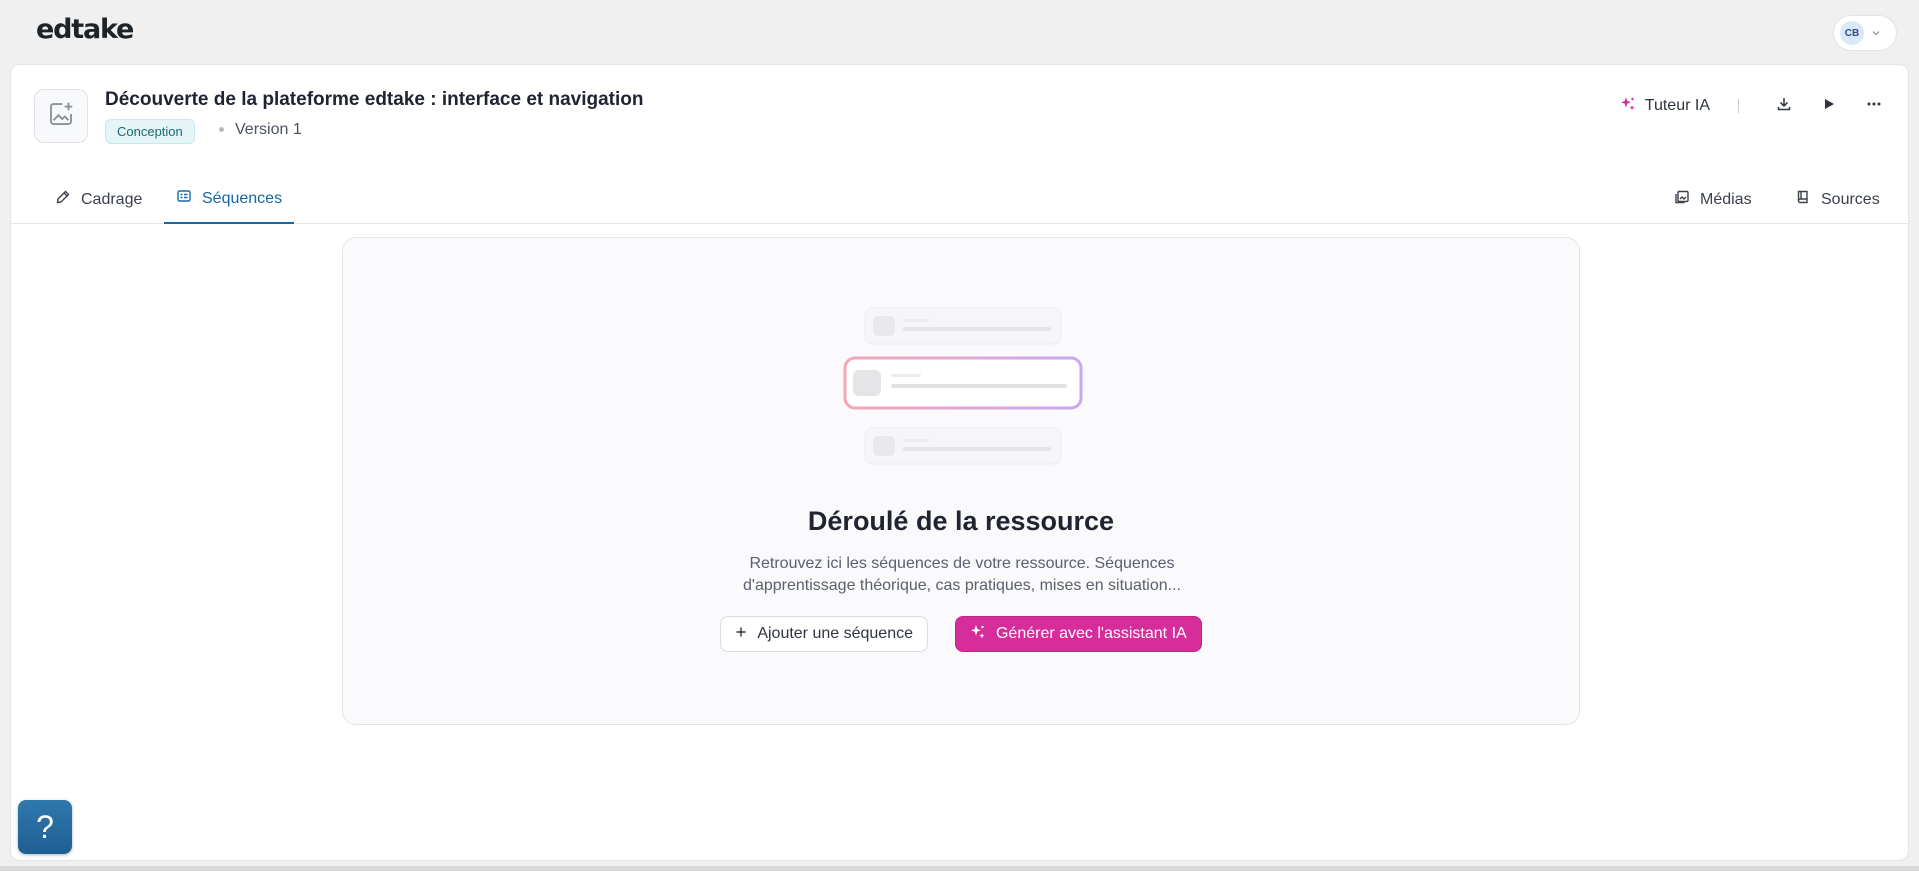 The height and width of the screenshot is (871, 1919). What do you see at coordinates (1677, 105) in the screenshot?
I see `ai-tutor-label: Tuteur IA` at bounding box center [1677, 105].